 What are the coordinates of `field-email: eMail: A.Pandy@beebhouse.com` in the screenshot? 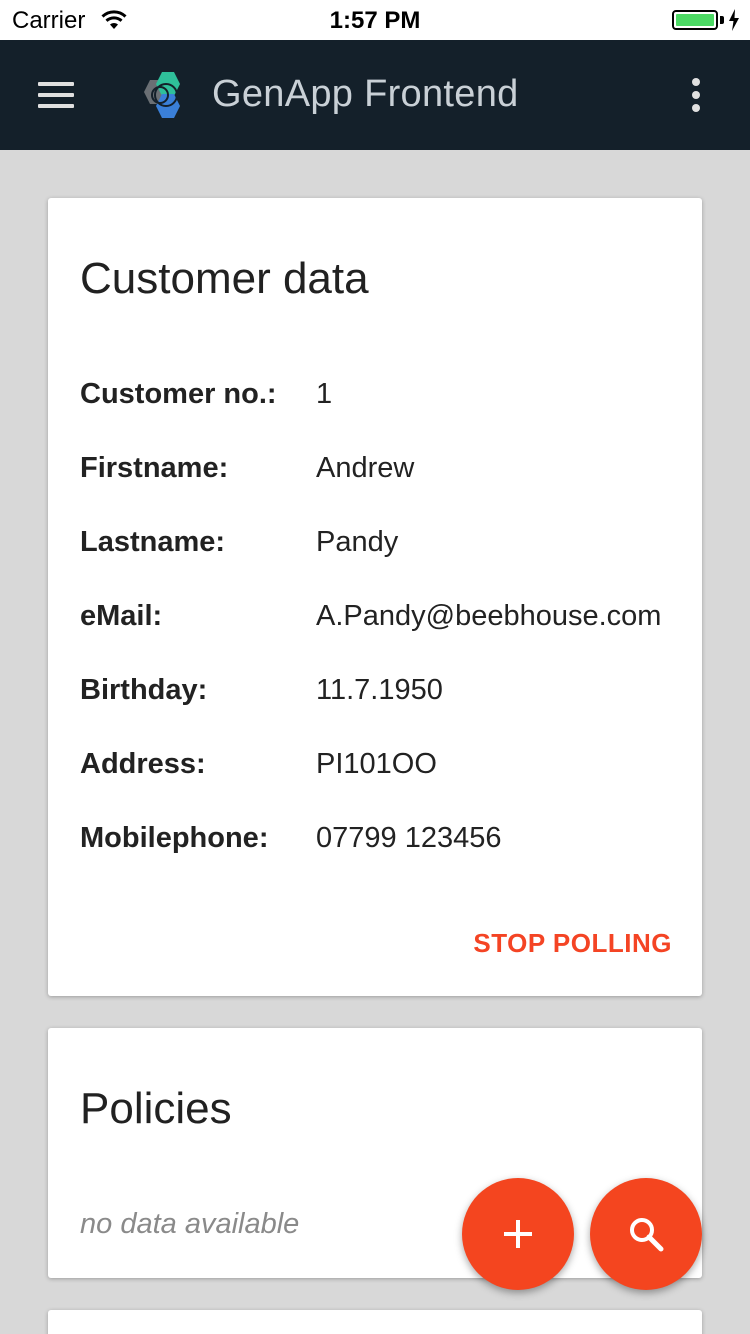 It's located at (400, 620).